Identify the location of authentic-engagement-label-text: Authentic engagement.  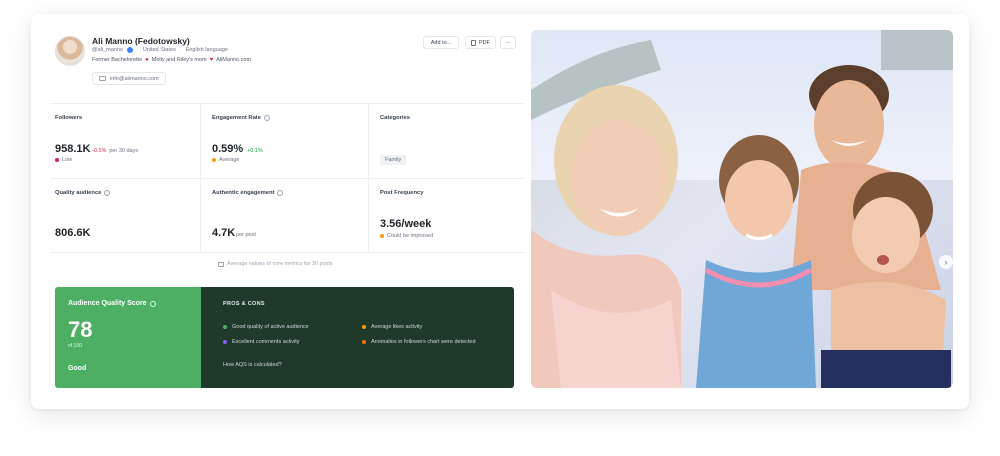
(243, 193).